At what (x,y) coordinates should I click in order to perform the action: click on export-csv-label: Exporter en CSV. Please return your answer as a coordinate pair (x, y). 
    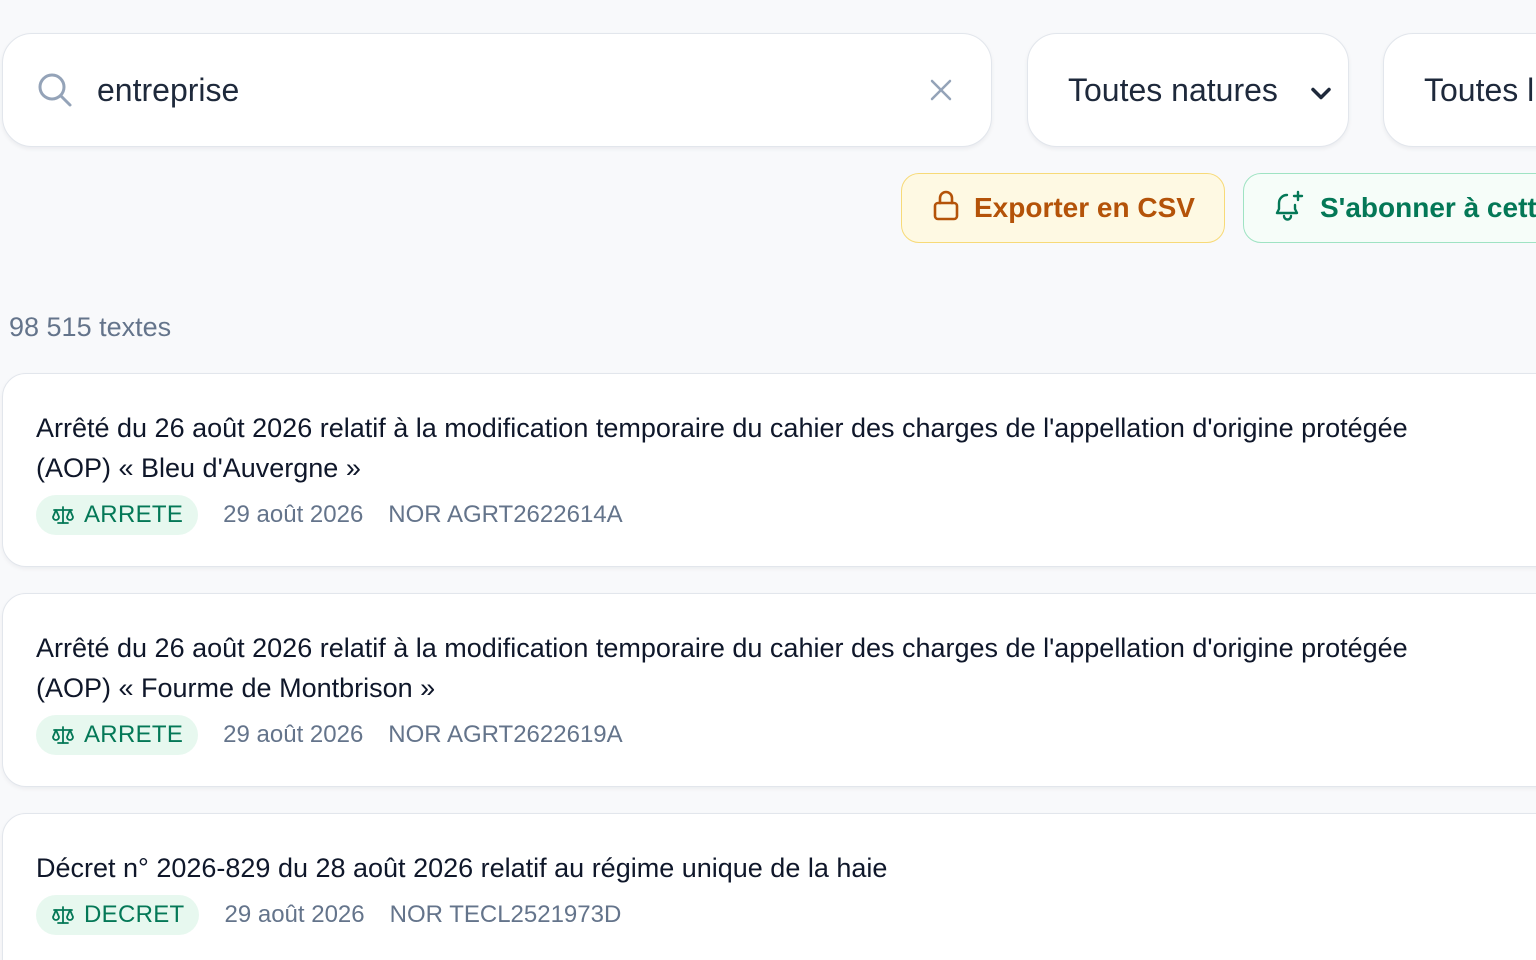
    Looking at the image, I should click on (1084, 207).